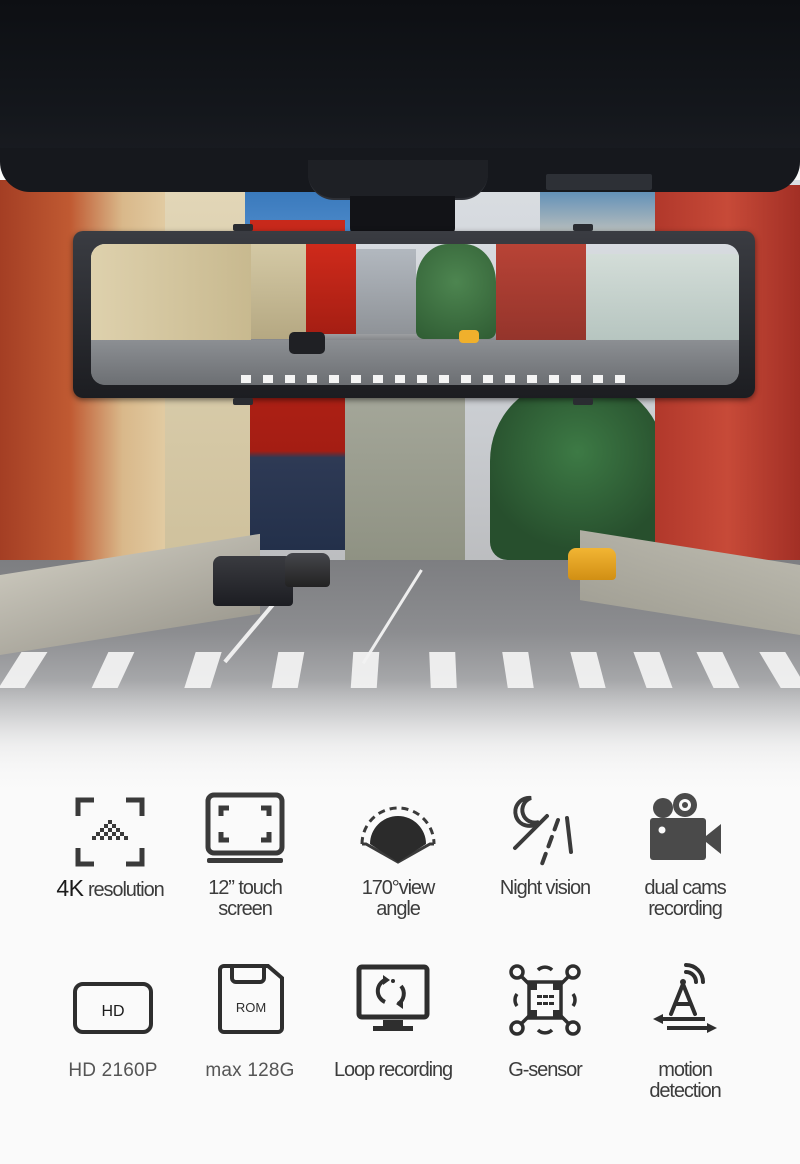 This screenshot has height=1164, width=800. Describe the element at coordinates (400, 80) in the screenshot. I see `car-headliner` at that location.